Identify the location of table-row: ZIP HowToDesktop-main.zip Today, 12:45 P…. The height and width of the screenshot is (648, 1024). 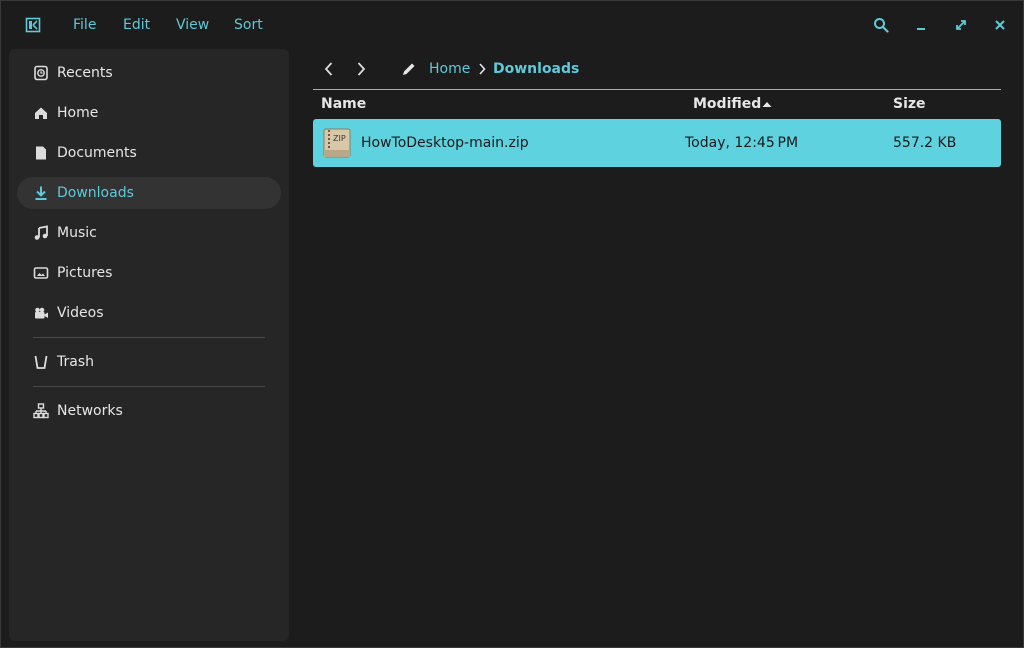
(657, 143).